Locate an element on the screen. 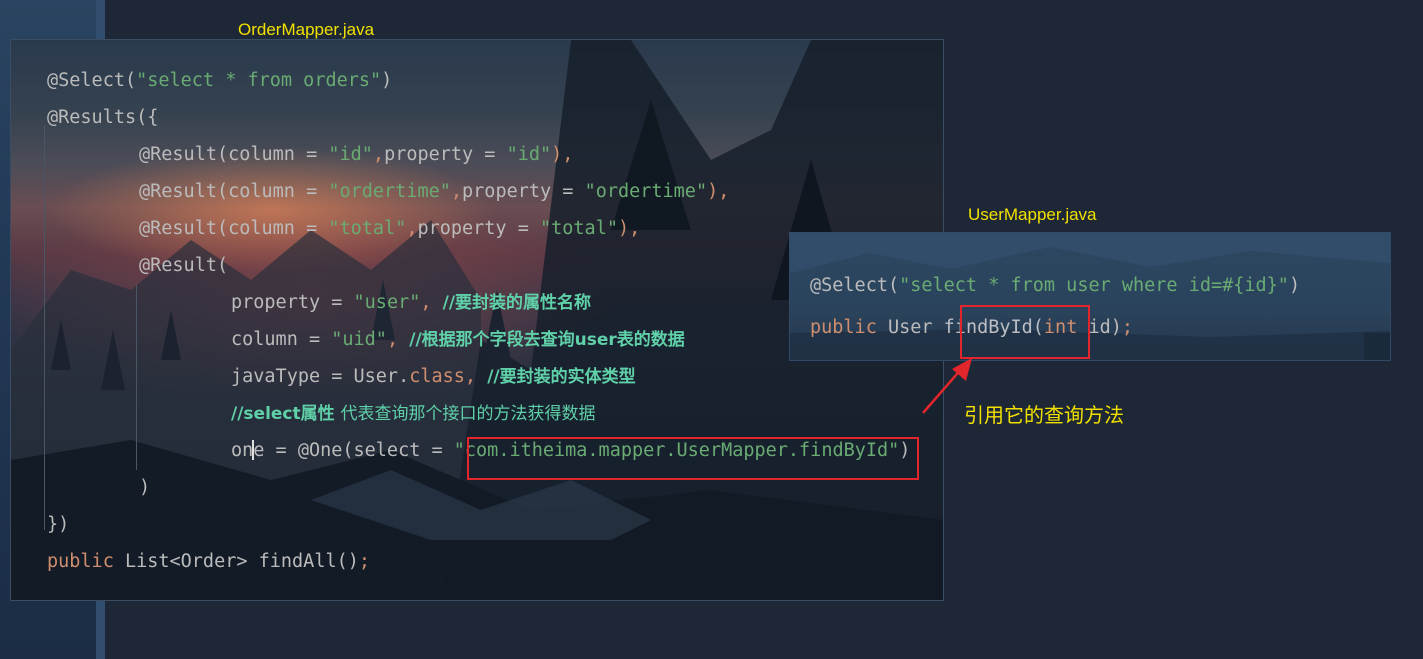 This screenshot has width=1423, height=659. code-comment: //select属性 is located at coordinates (286, 414).